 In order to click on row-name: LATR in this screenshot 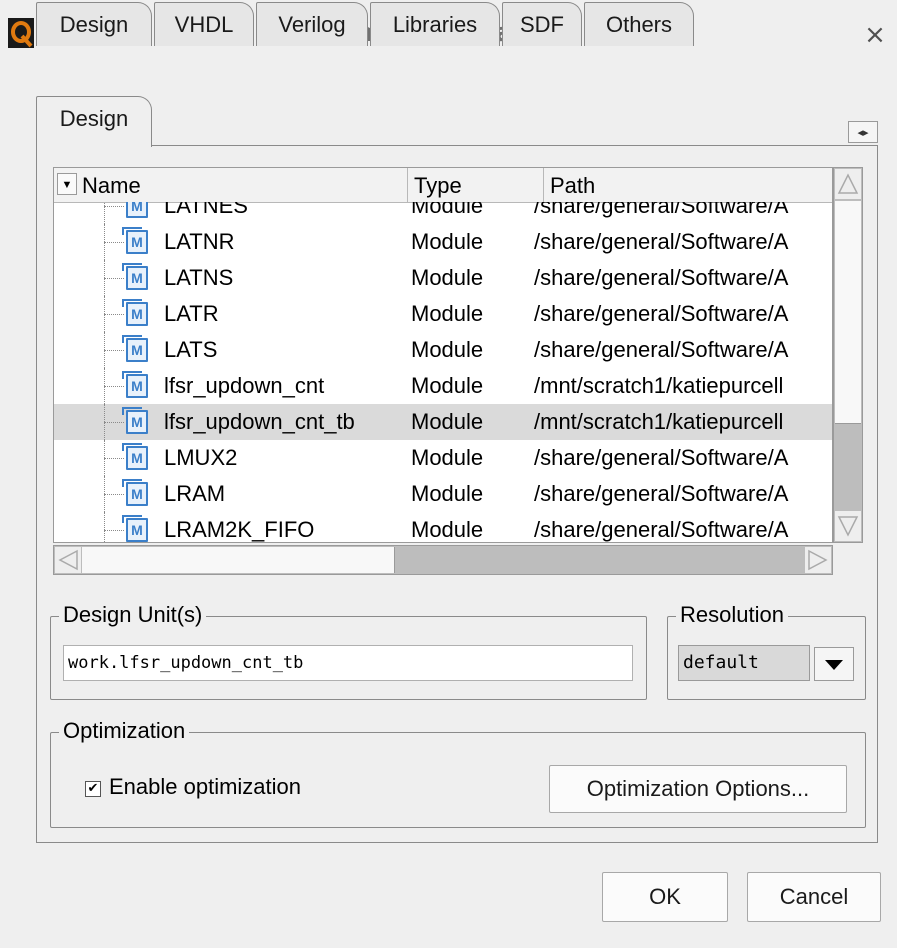, I will do `click(191, 313)`.